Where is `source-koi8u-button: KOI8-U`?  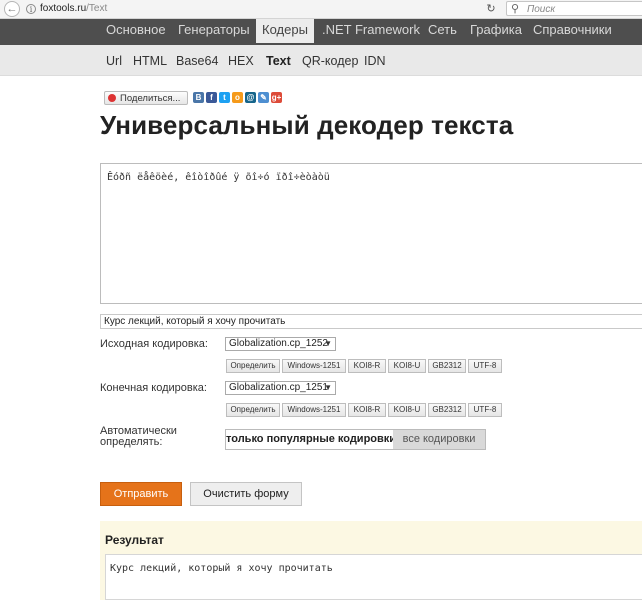 source-koi8u-button: KOI8-U is located at coordinates (407, 366).